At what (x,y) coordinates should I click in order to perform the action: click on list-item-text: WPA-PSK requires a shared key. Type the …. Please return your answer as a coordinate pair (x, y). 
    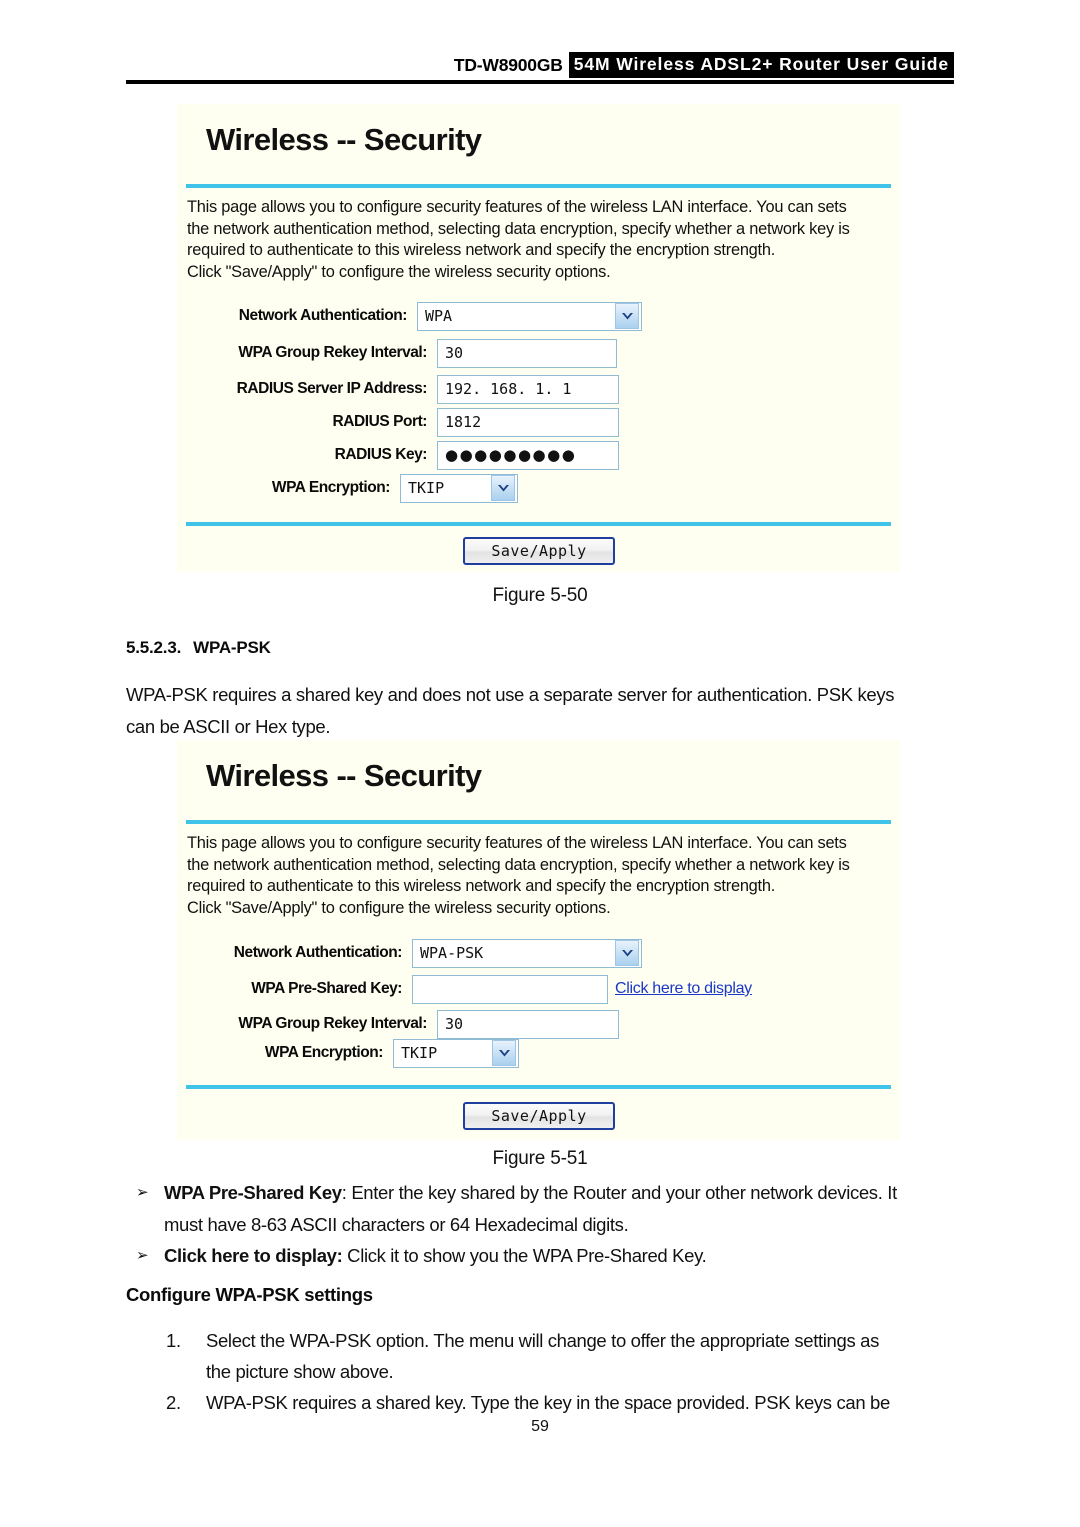
    Looking at the image, I should click on (580, 1402).